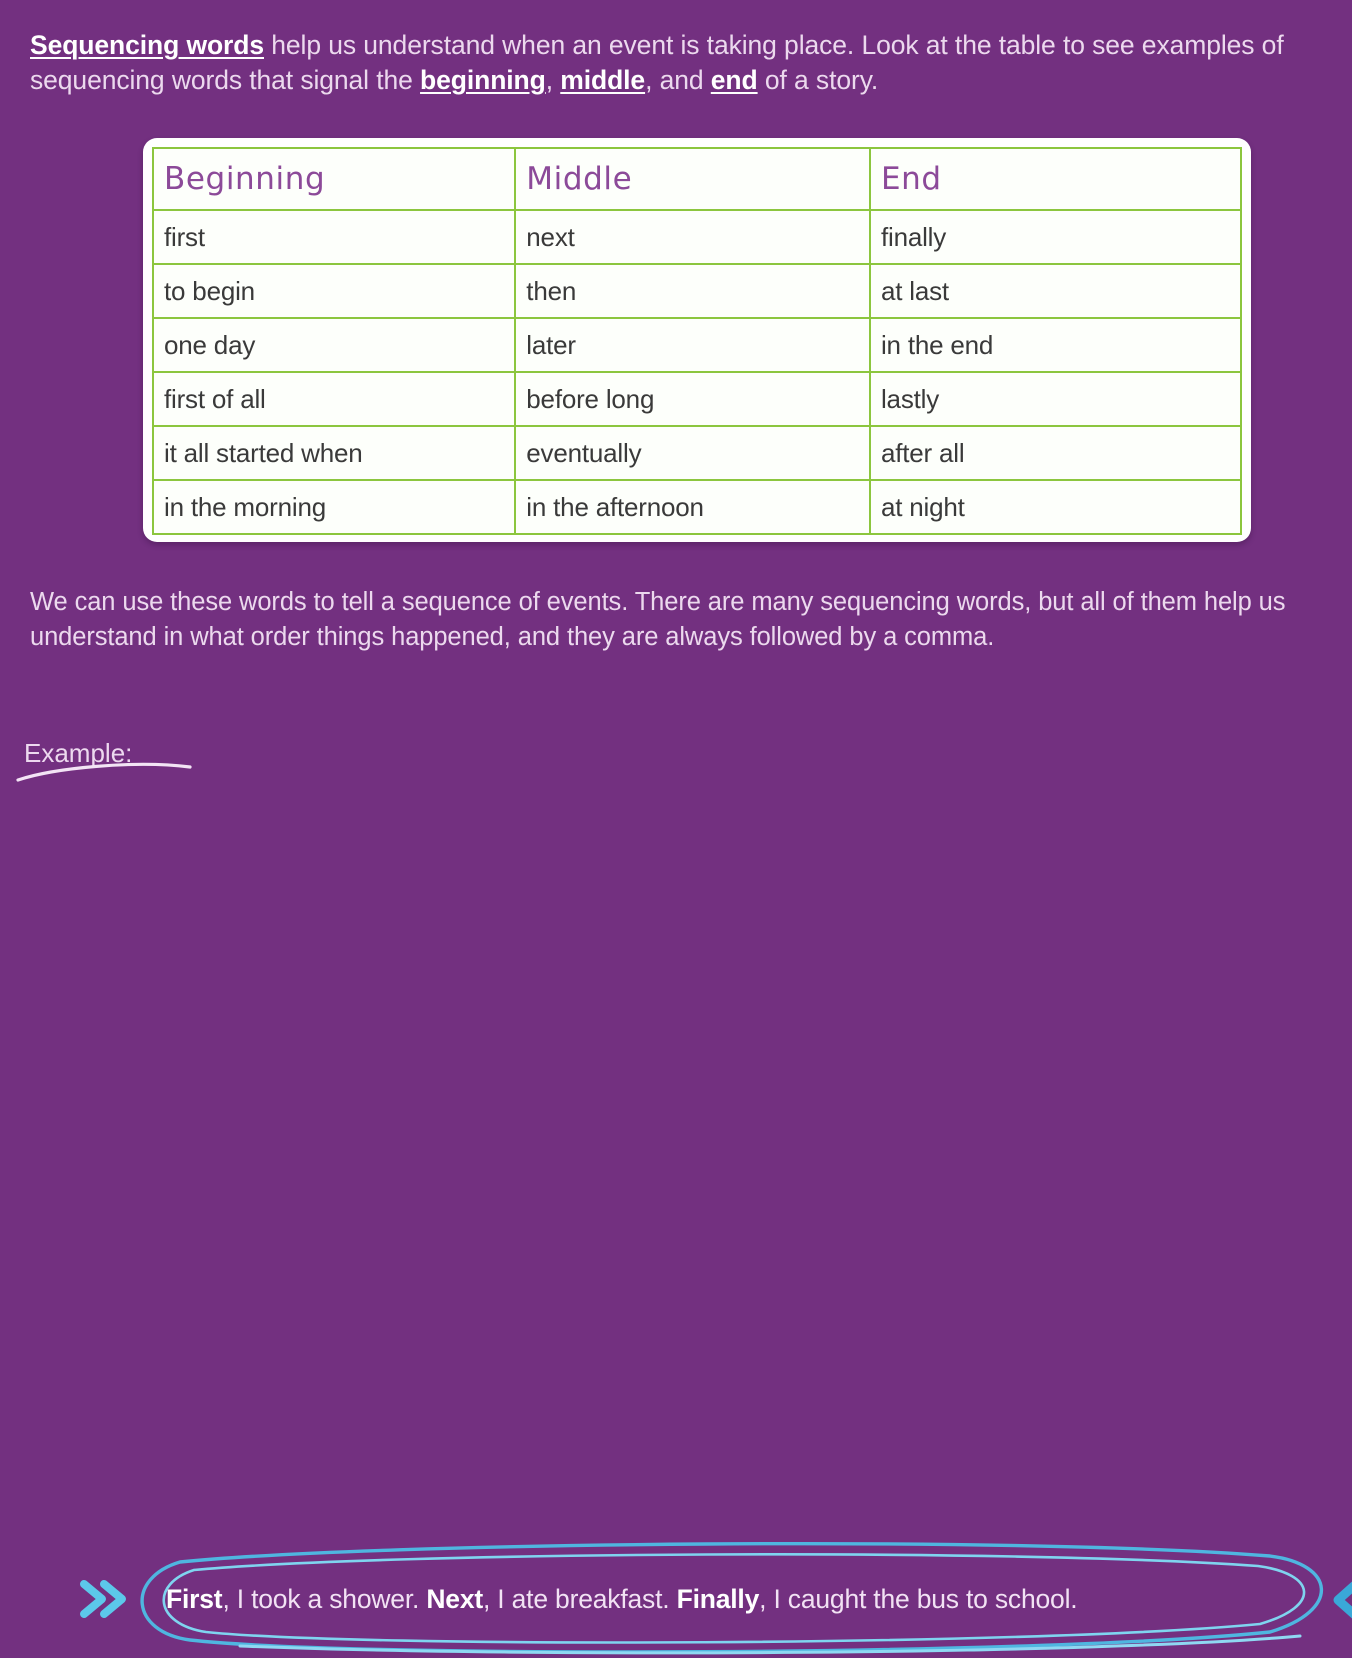  Describe the element at coordinates (553, 80) in the screenshot. I see `intro-sep1: ,` at that location.